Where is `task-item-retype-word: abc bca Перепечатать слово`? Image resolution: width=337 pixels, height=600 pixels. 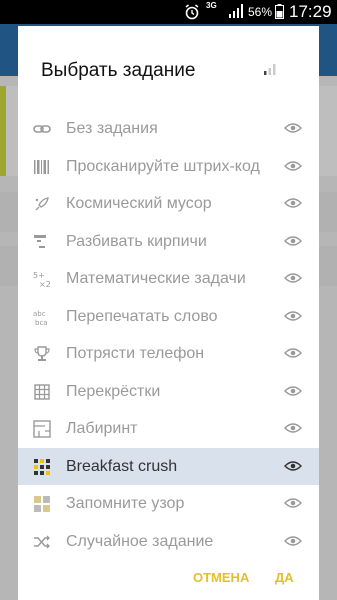
task-item-retype-word: abc bca Перепечатать слово is located at coordinates (168, 316).